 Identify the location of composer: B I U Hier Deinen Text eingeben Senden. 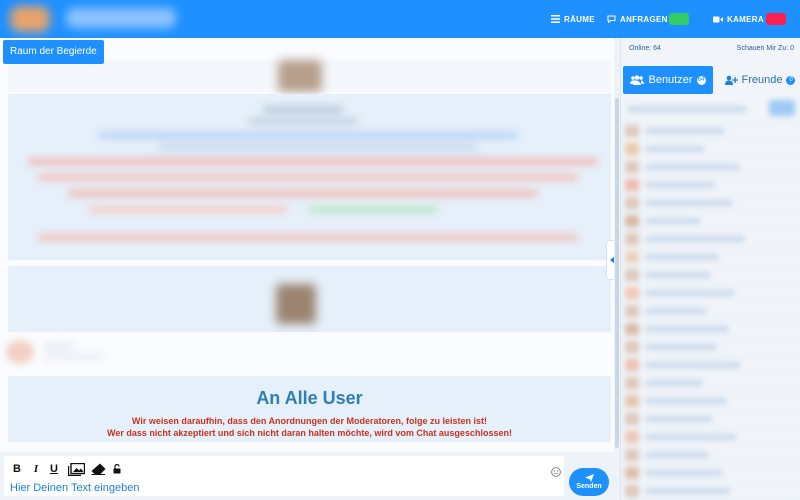
(310, 476).